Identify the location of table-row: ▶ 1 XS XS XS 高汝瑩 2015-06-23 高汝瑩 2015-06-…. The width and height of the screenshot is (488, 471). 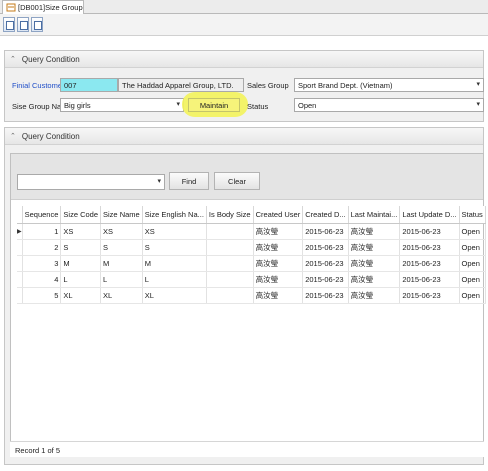
(251, 231).